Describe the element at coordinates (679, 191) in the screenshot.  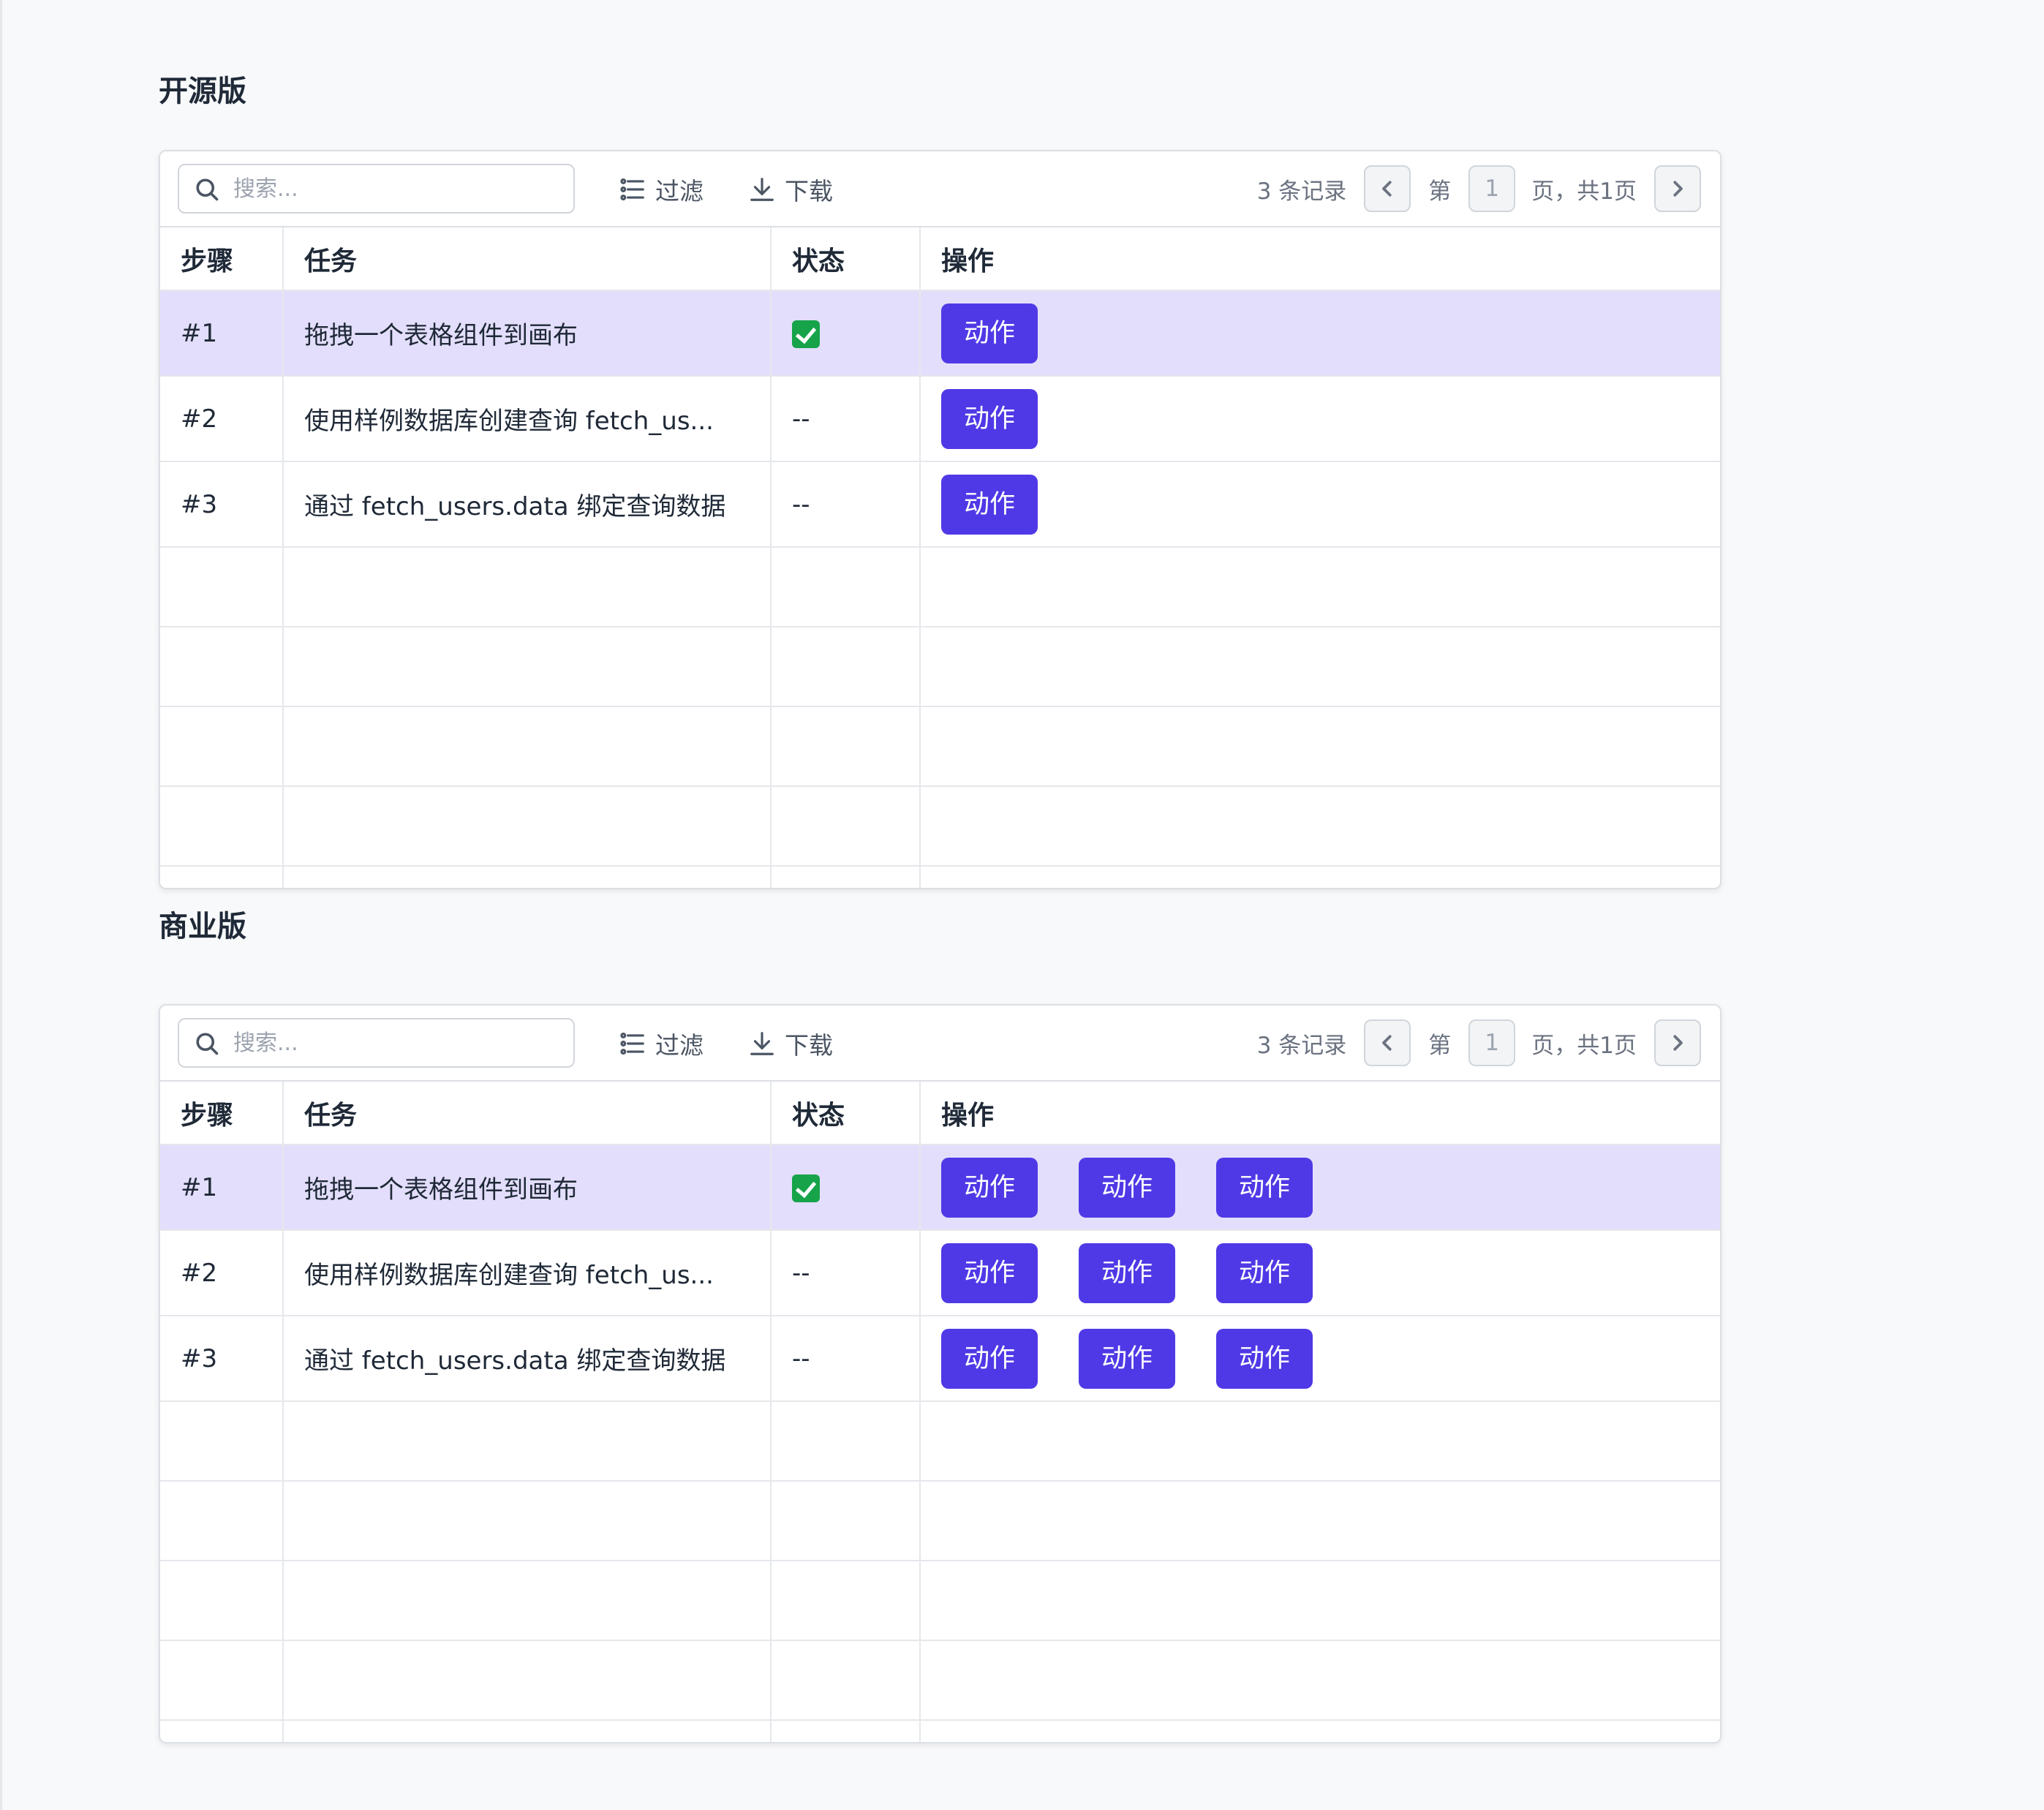
I see `filter-label: 过滤` at that location.